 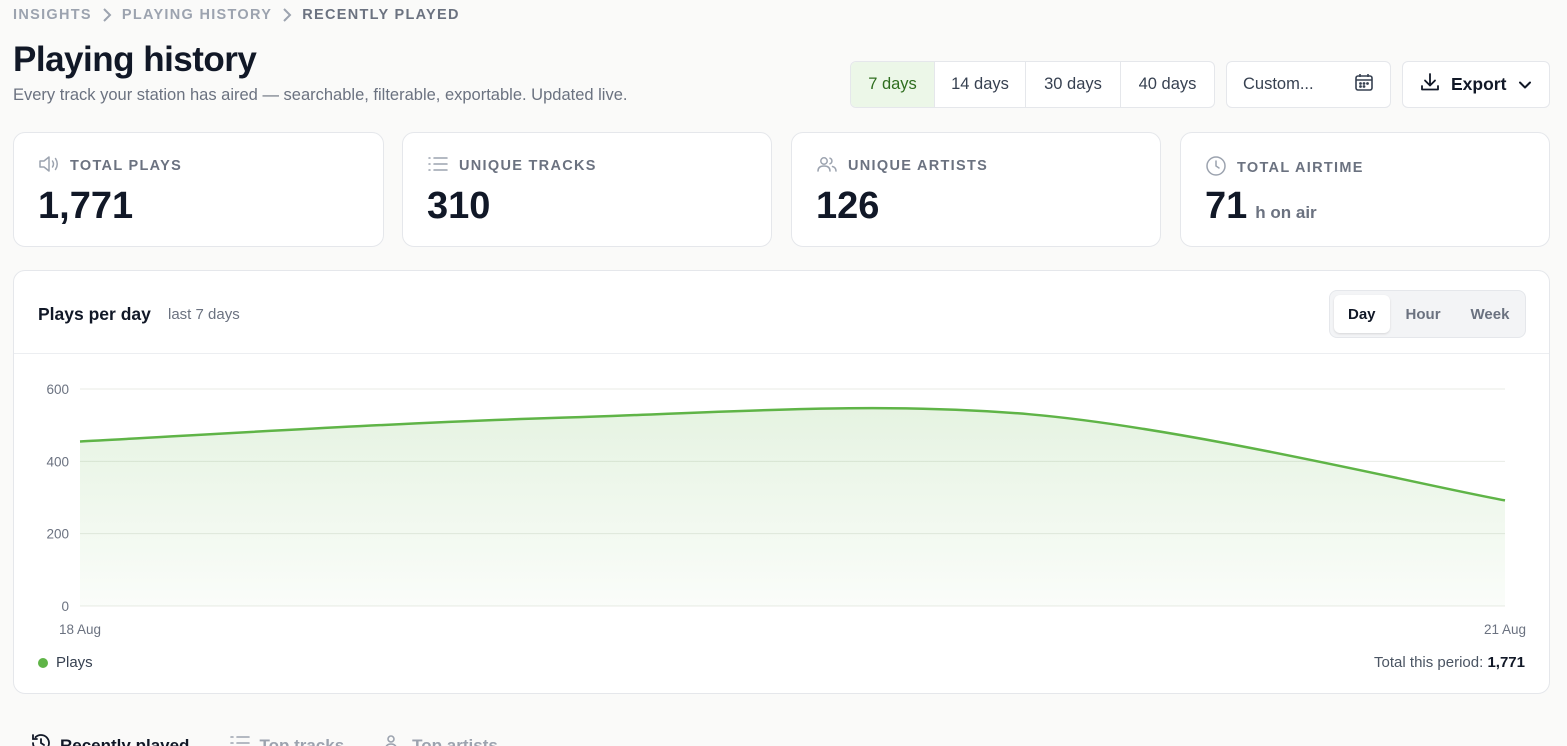 What do you see at coordinates (528, 166) in the screenshot?
I see `stat-label: UNIQUE TRACKS` at bounding box center [528, 166].